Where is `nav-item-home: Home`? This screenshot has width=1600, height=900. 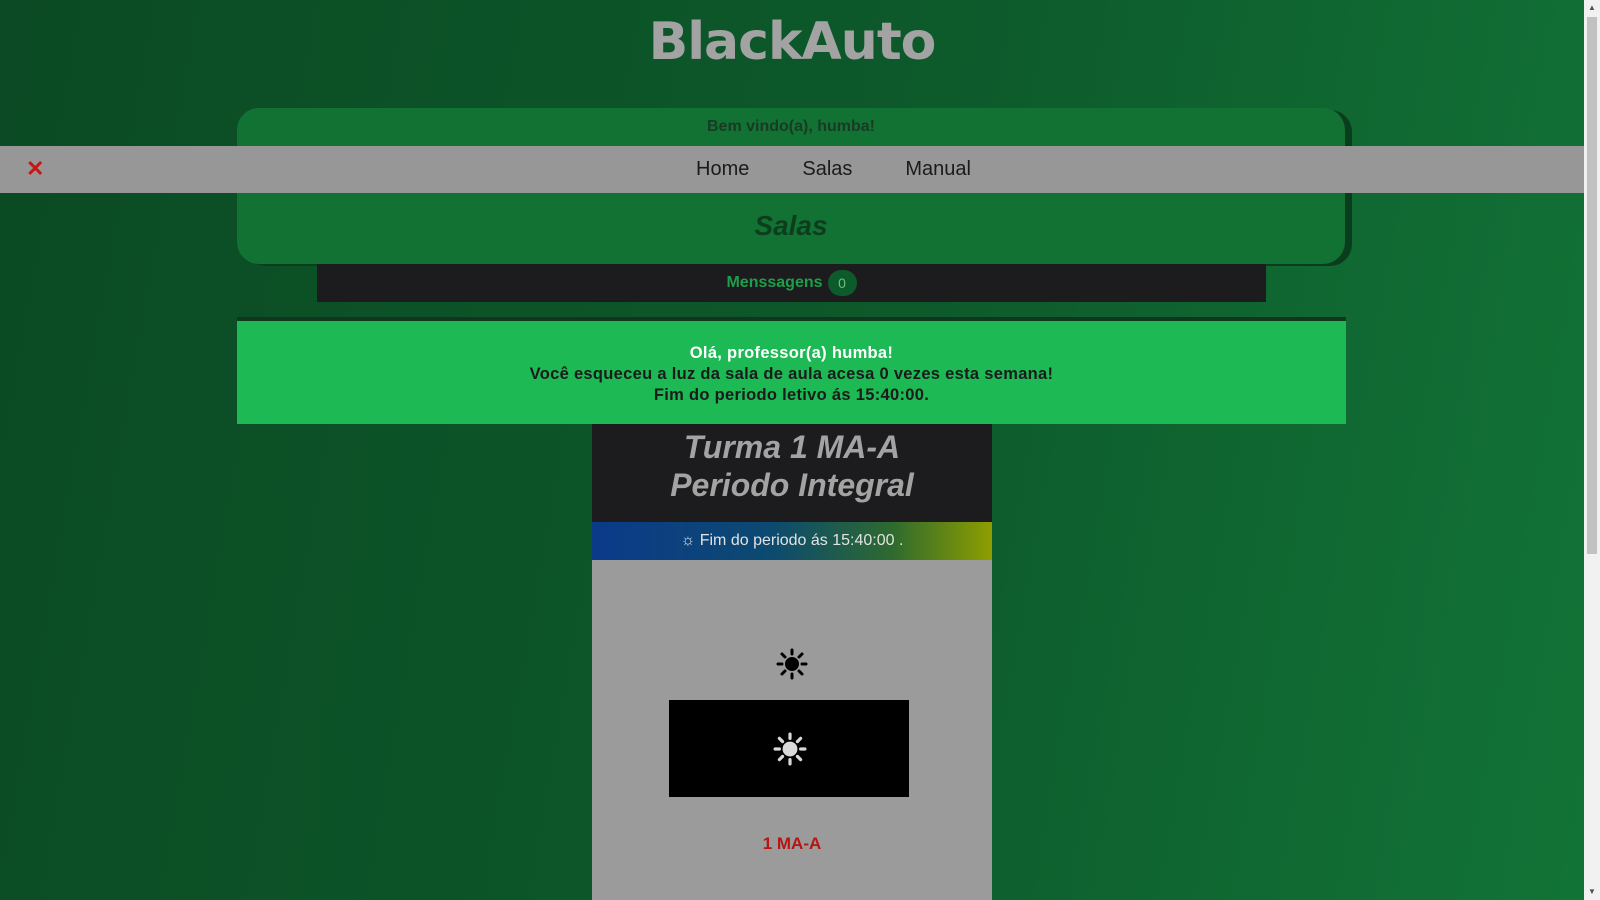 nav-item-home: Home is located at coordinates (722, 169).